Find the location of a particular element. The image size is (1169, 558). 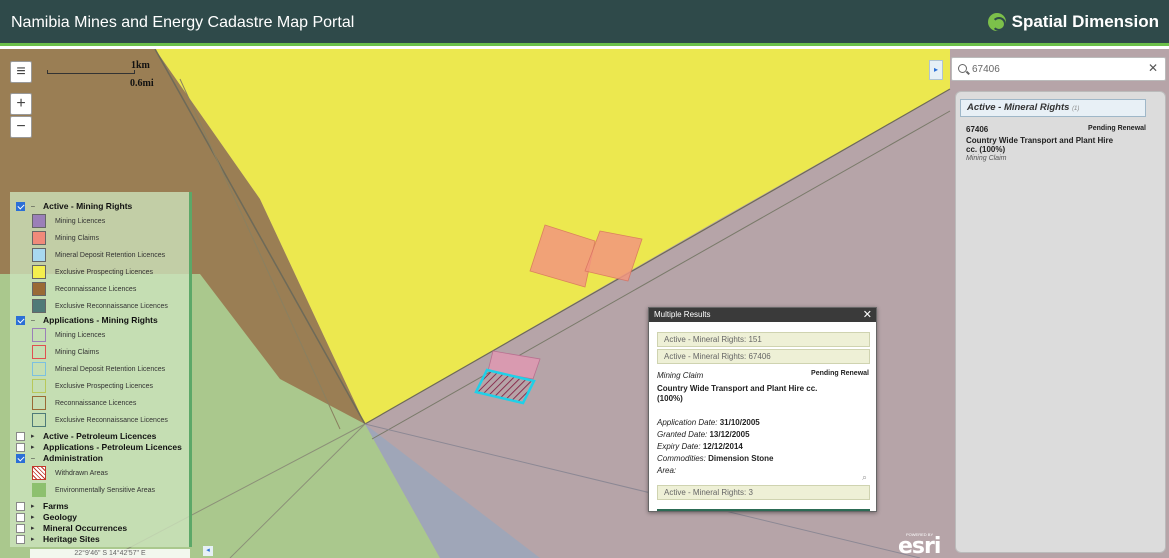

search-icon is located at coordinates (962, 68).